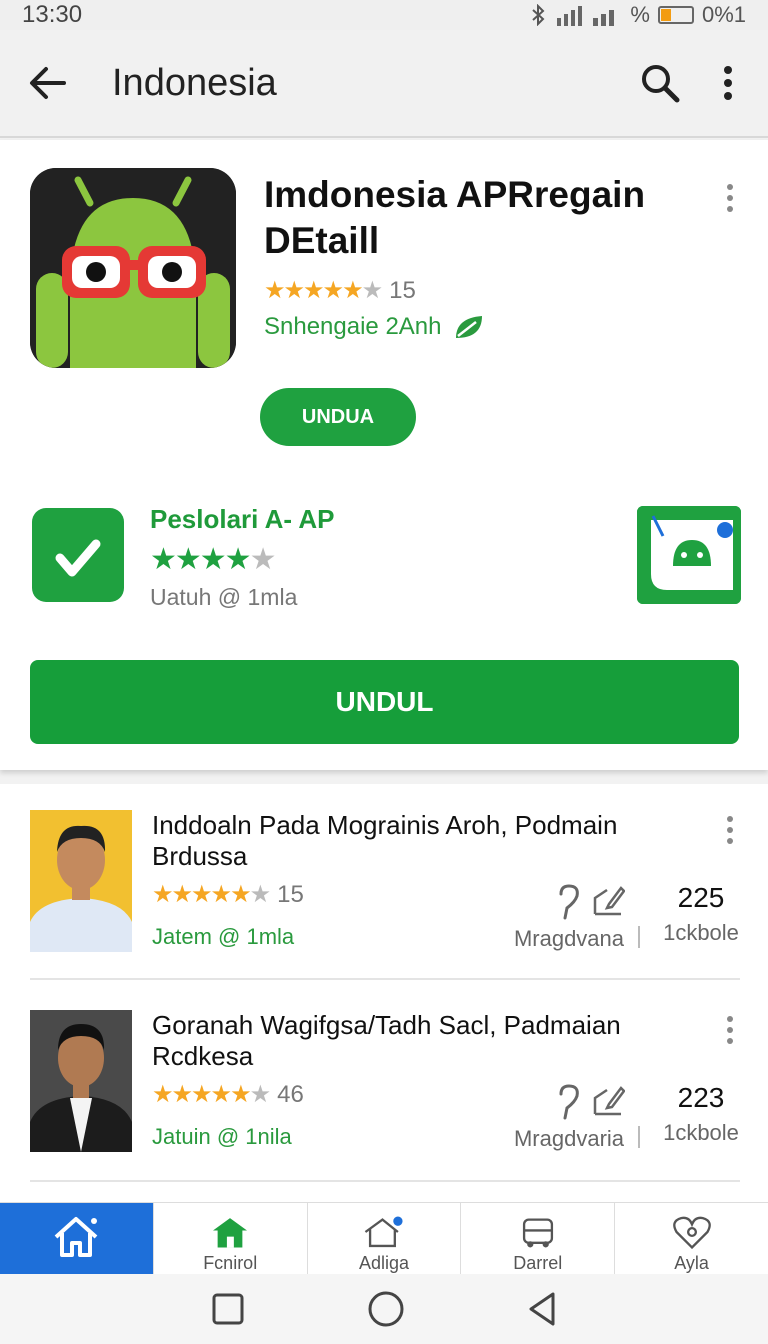 This screenshot has width=768, height=1344. I want to click on page-title: Indonesia, so click(194, 82).